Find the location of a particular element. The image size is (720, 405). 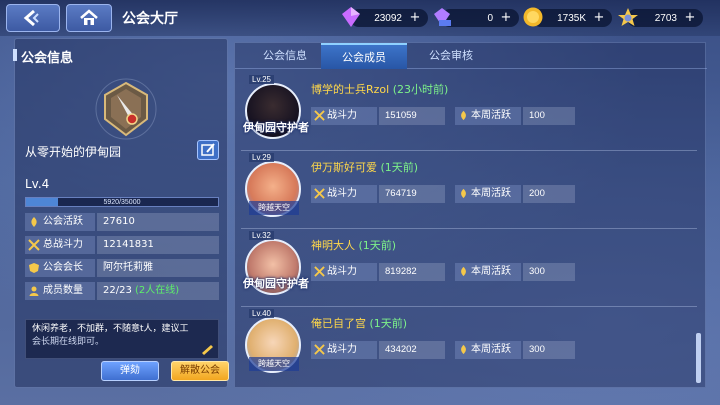

edit-guild-name-button is located at coordinates (208, 150).